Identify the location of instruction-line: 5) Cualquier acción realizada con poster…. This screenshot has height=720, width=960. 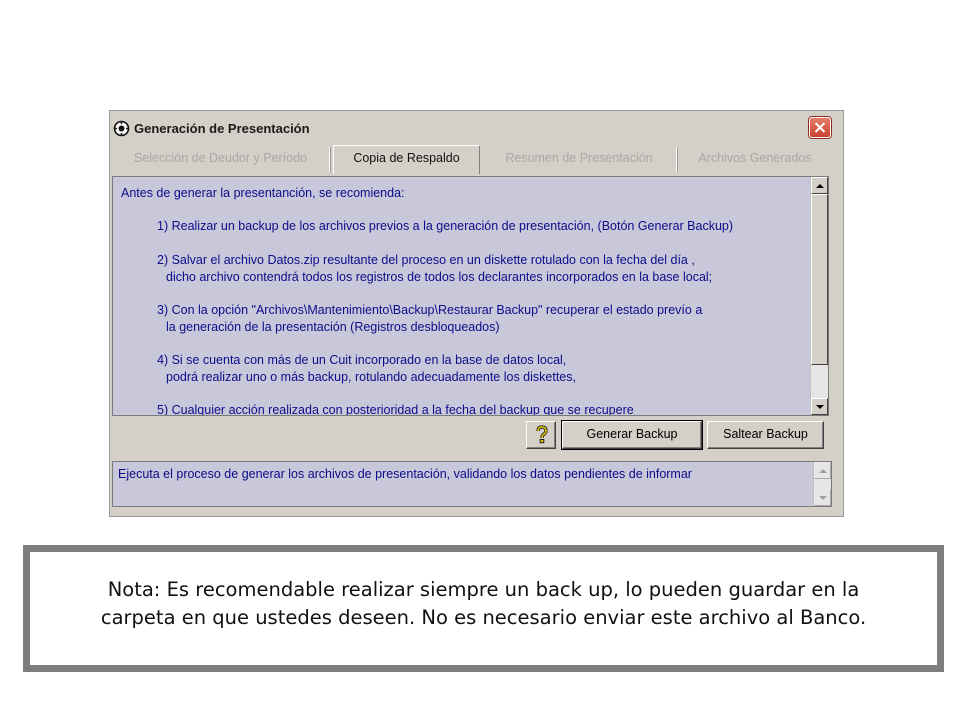
(395, 409).